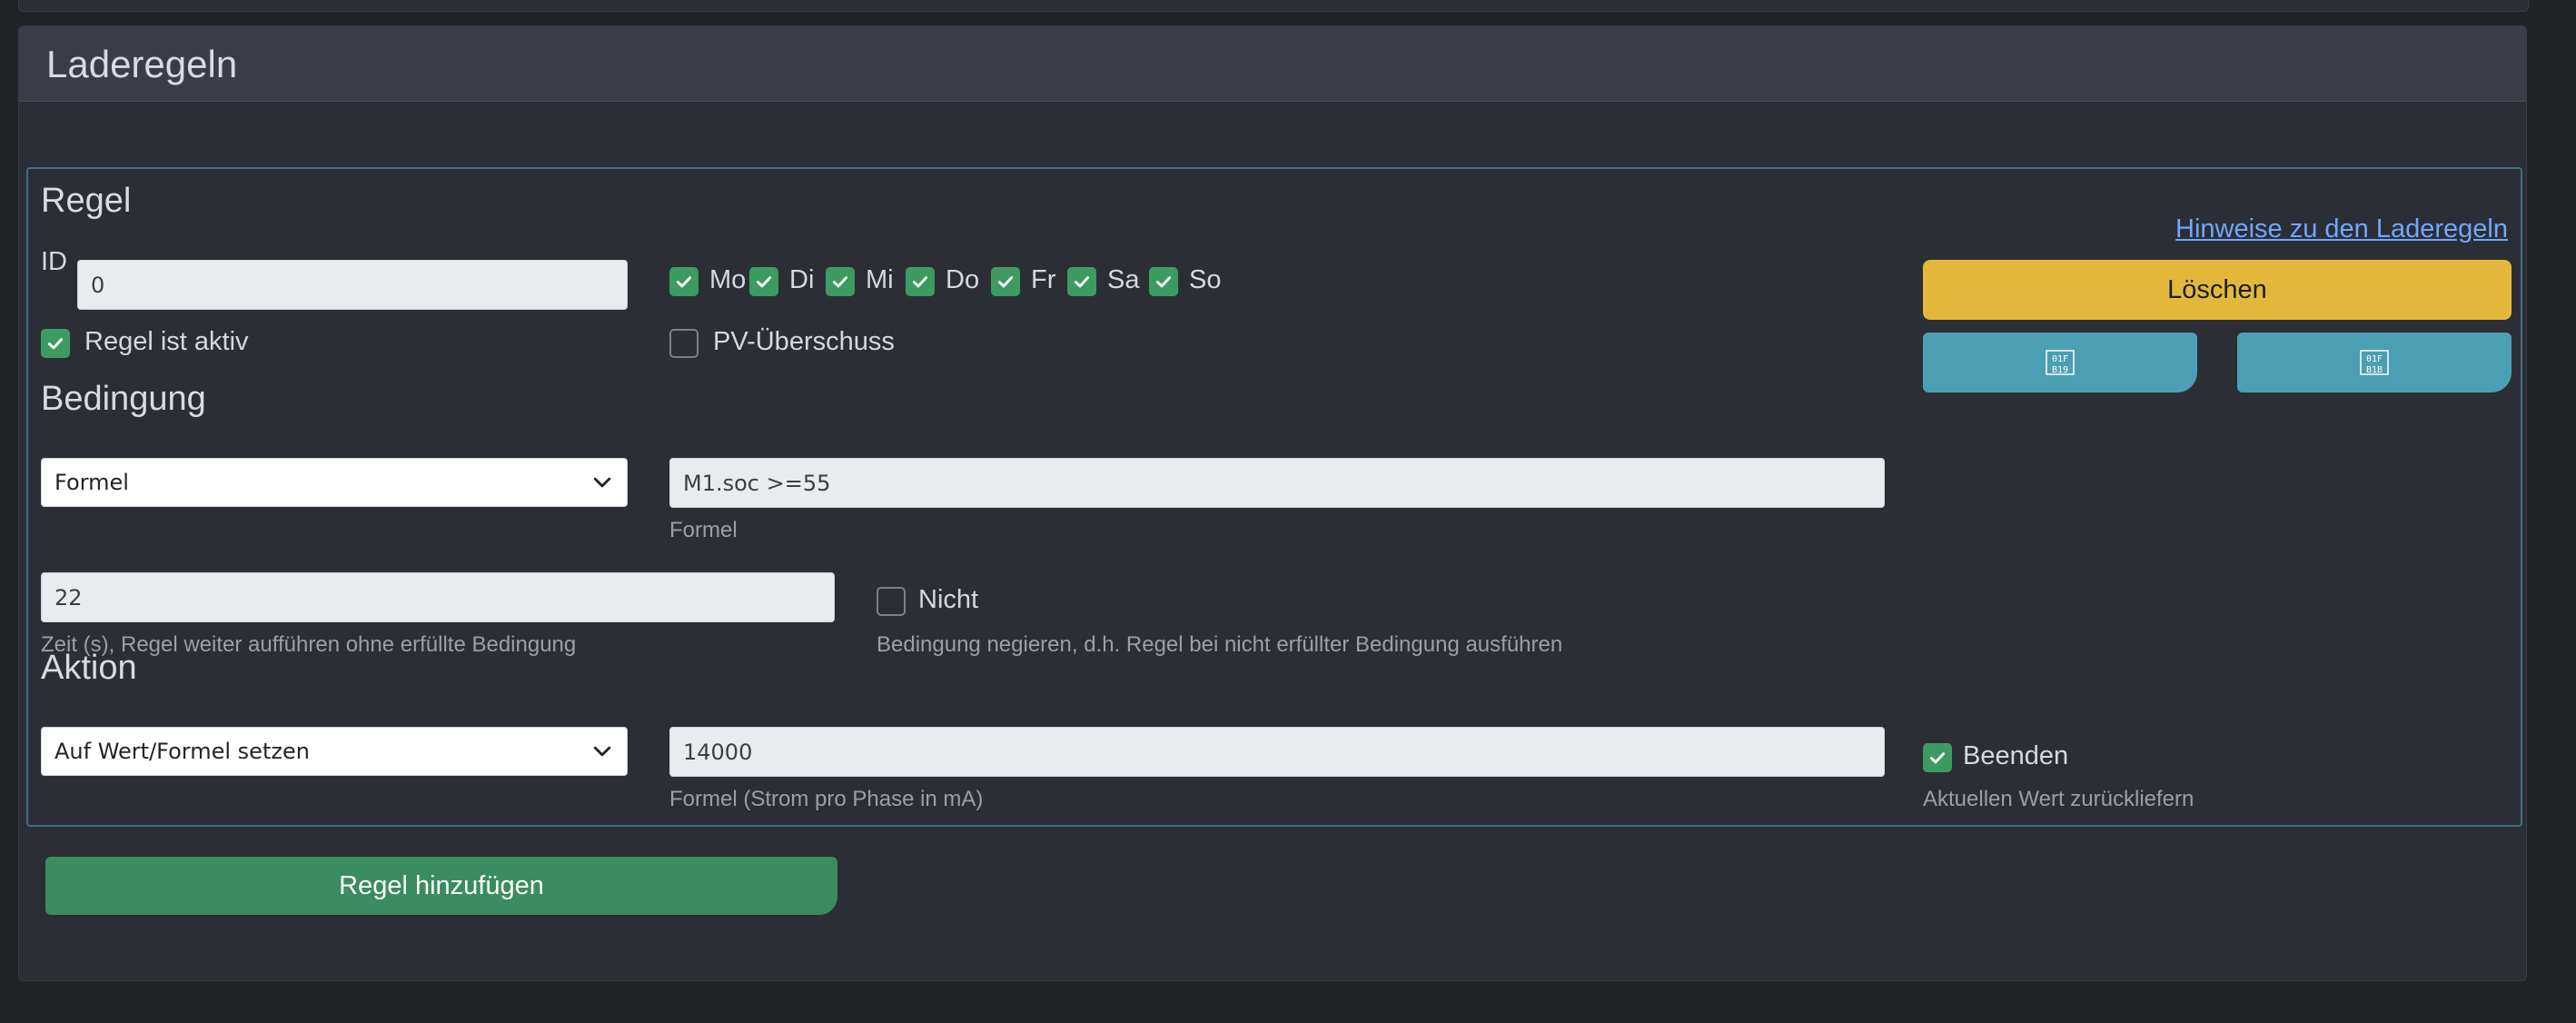 The image size is (2576, 1023). I want to click on condition-heading: Bedingung, so click(123, 399).